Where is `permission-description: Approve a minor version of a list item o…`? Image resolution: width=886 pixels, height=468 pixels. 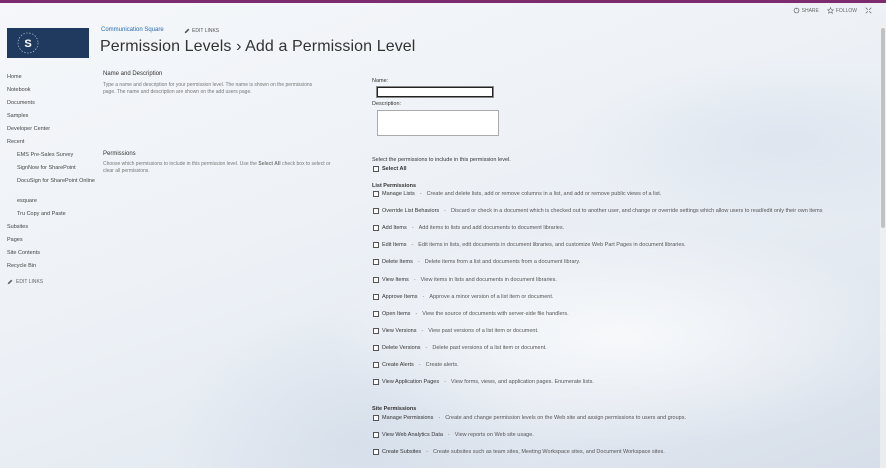 permission-description: Approve a minor version of a list item o… is located at coordinates (491, 296).